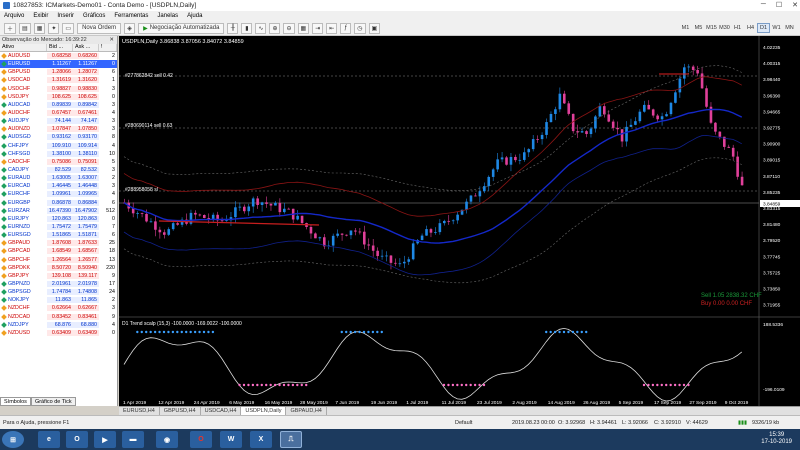 This screenshot has width=800, height=450. What do you see at coordinates (58, 276) in the screenshot?
I see `market-watch-row: GBPJPY 139.108 139.117 9` at bounding box center [58, 276].